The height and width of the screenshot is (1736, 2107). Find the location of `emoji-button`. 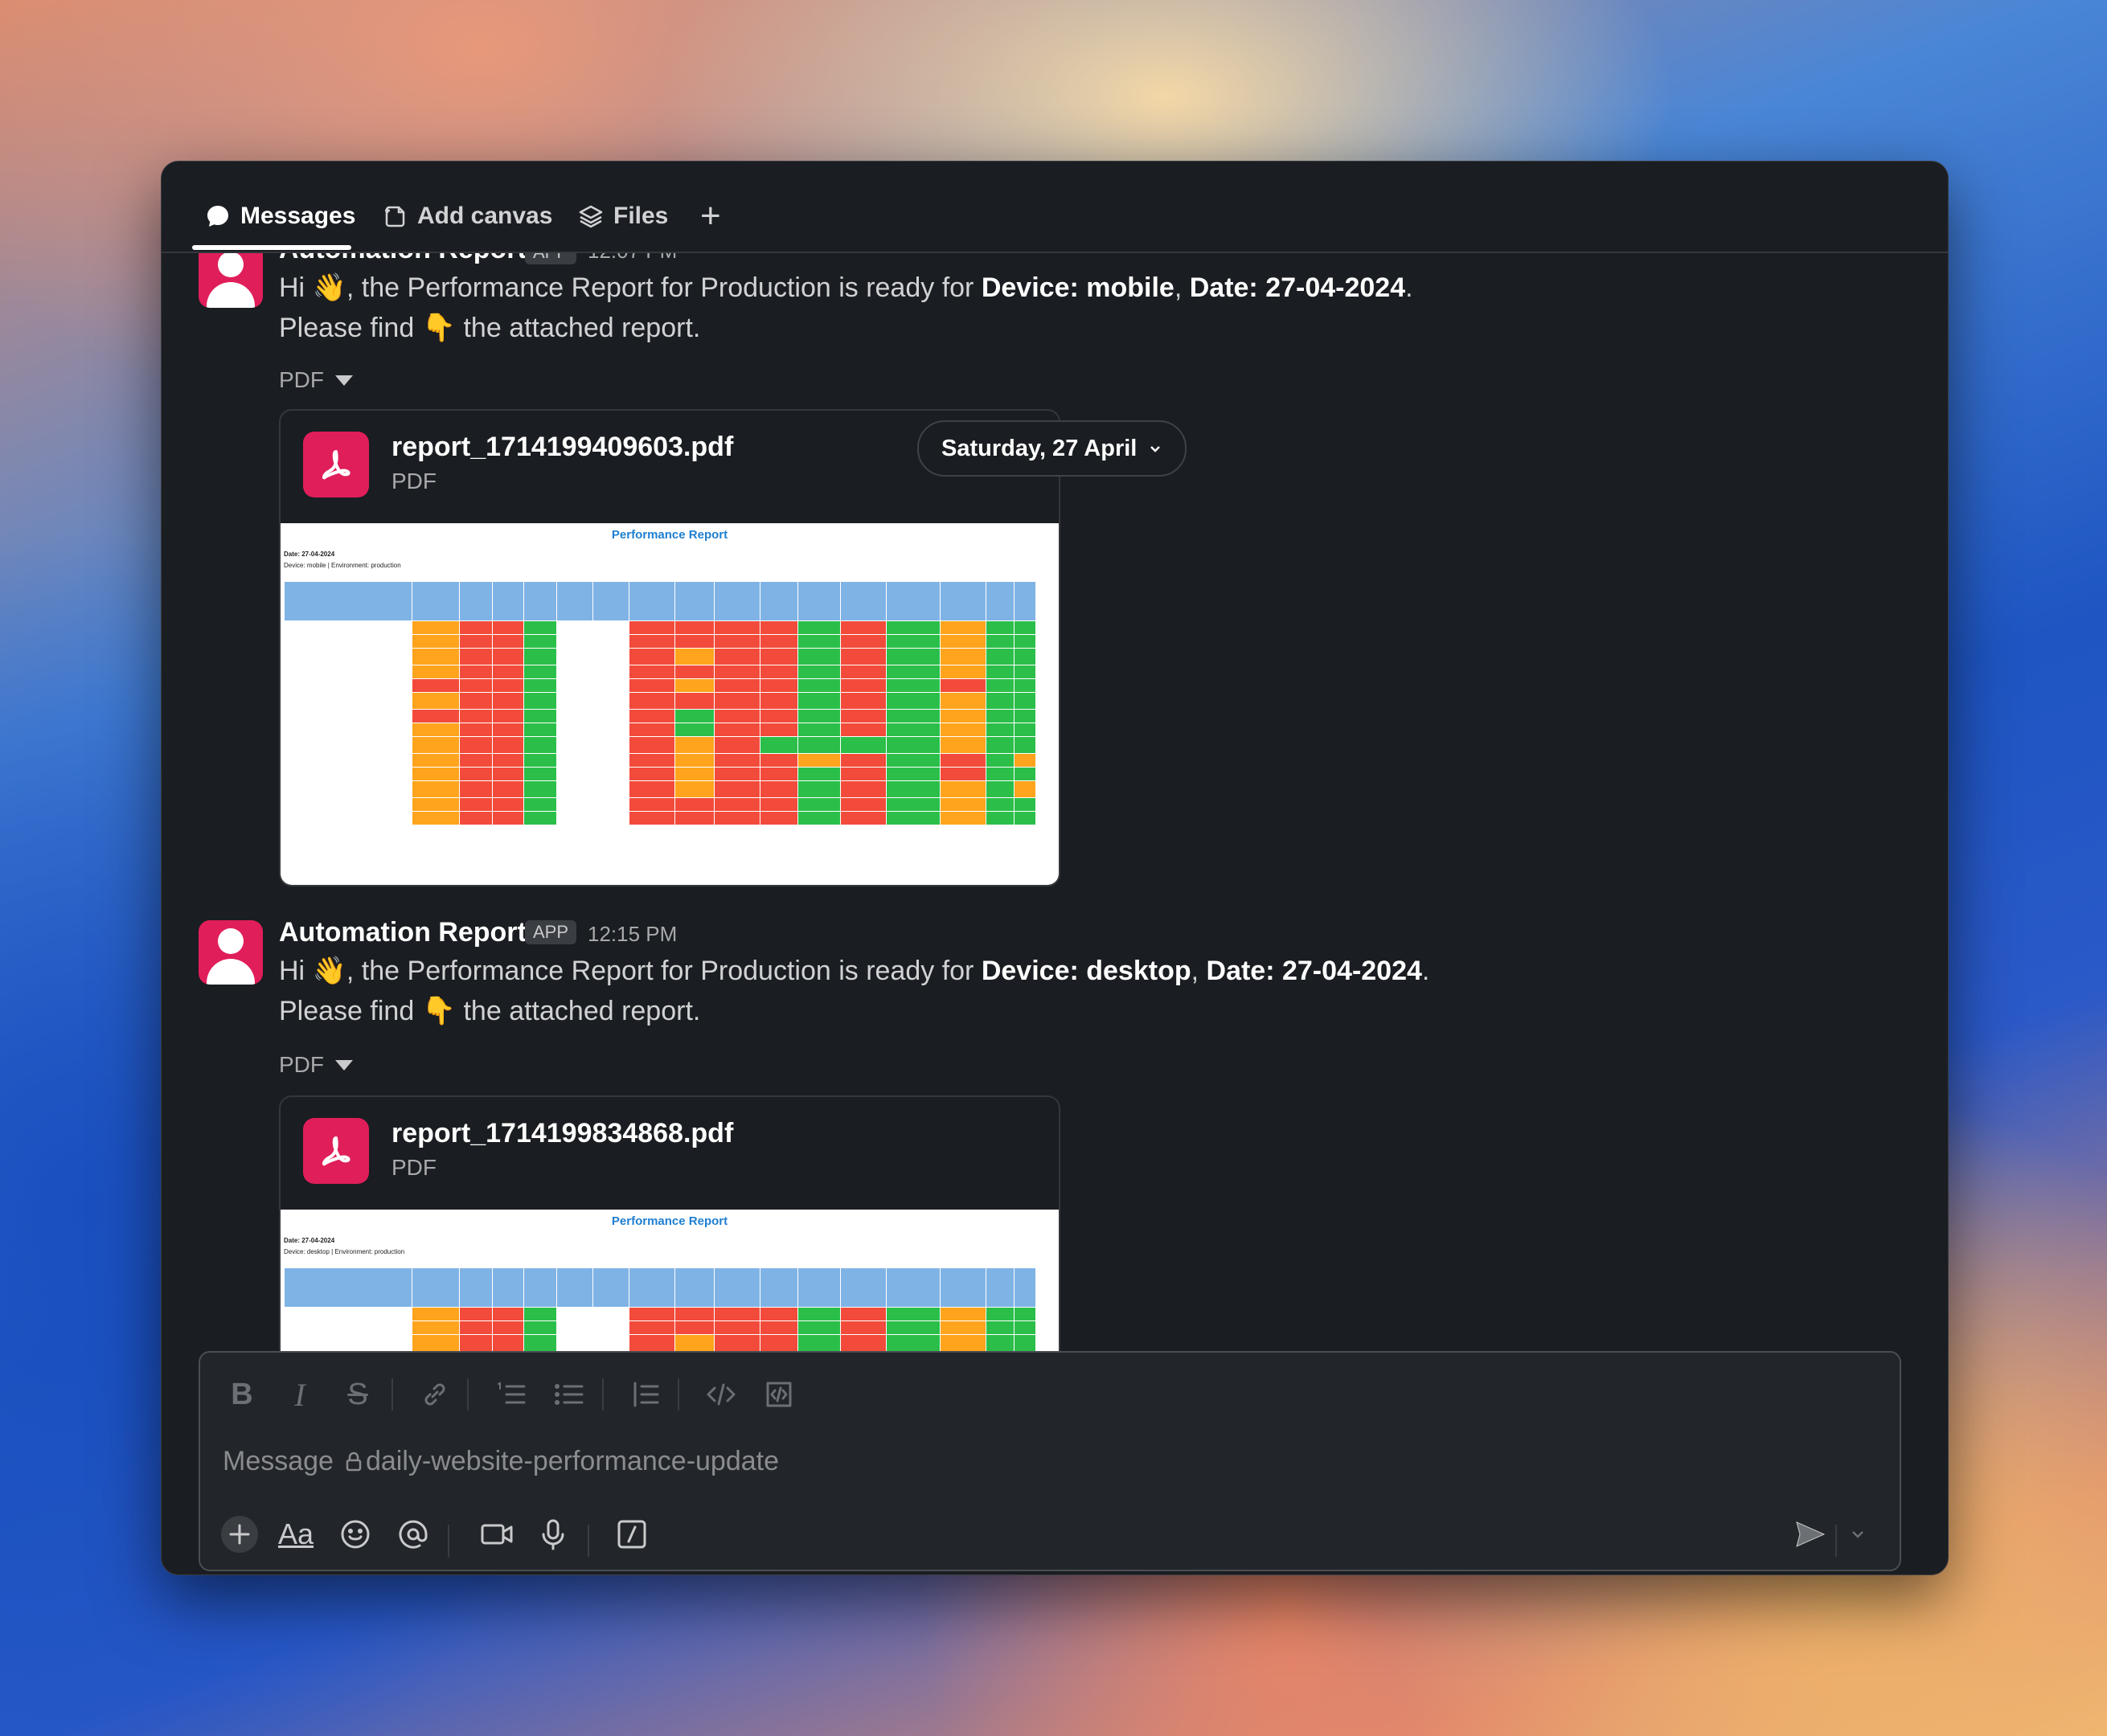

emoji-button is located at coordinates (355, 1534).